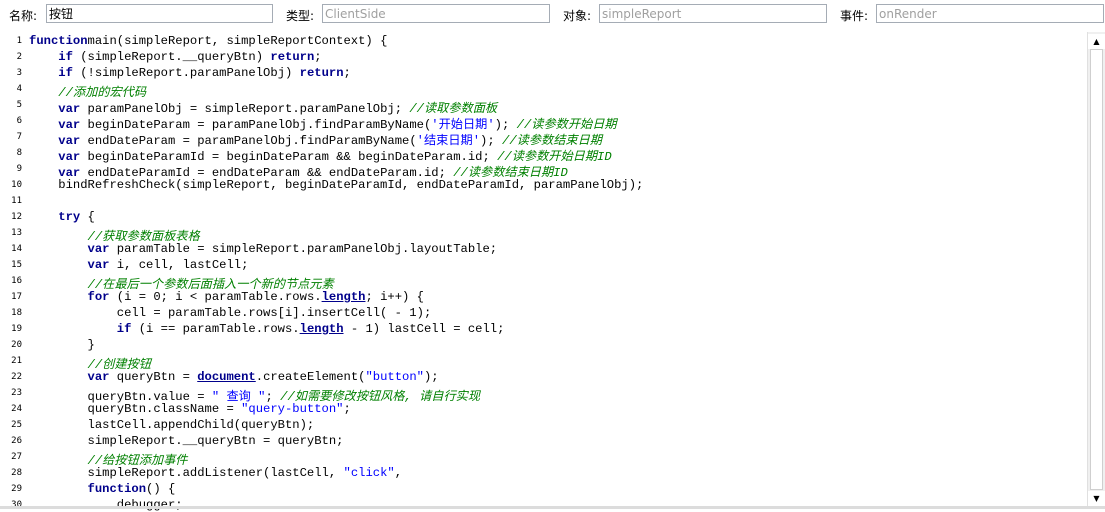 Image resolution: width=1105 pixels, height=512 pixels. What do you see at coordinates (16, 425) in the screenshot?
I see `line-number: 25` at bounding box center [16, 425].